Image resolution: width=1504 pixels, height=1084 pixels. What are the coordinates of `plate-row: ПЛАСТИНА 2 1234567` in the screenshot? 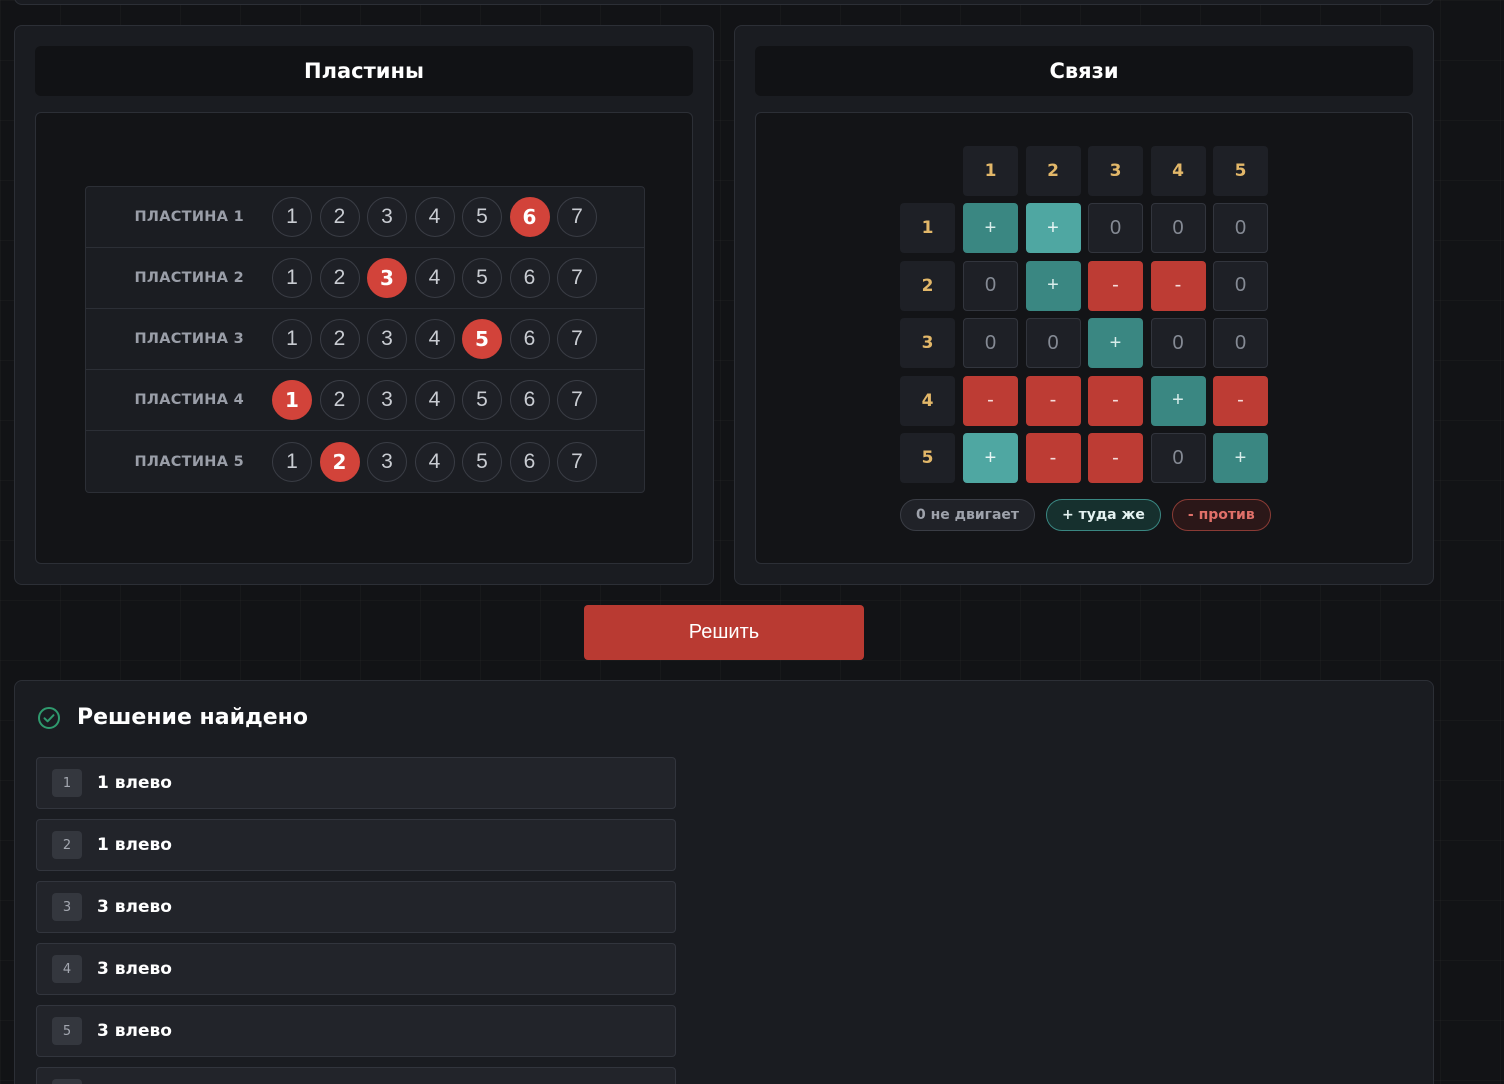 It's located at (365, 278).